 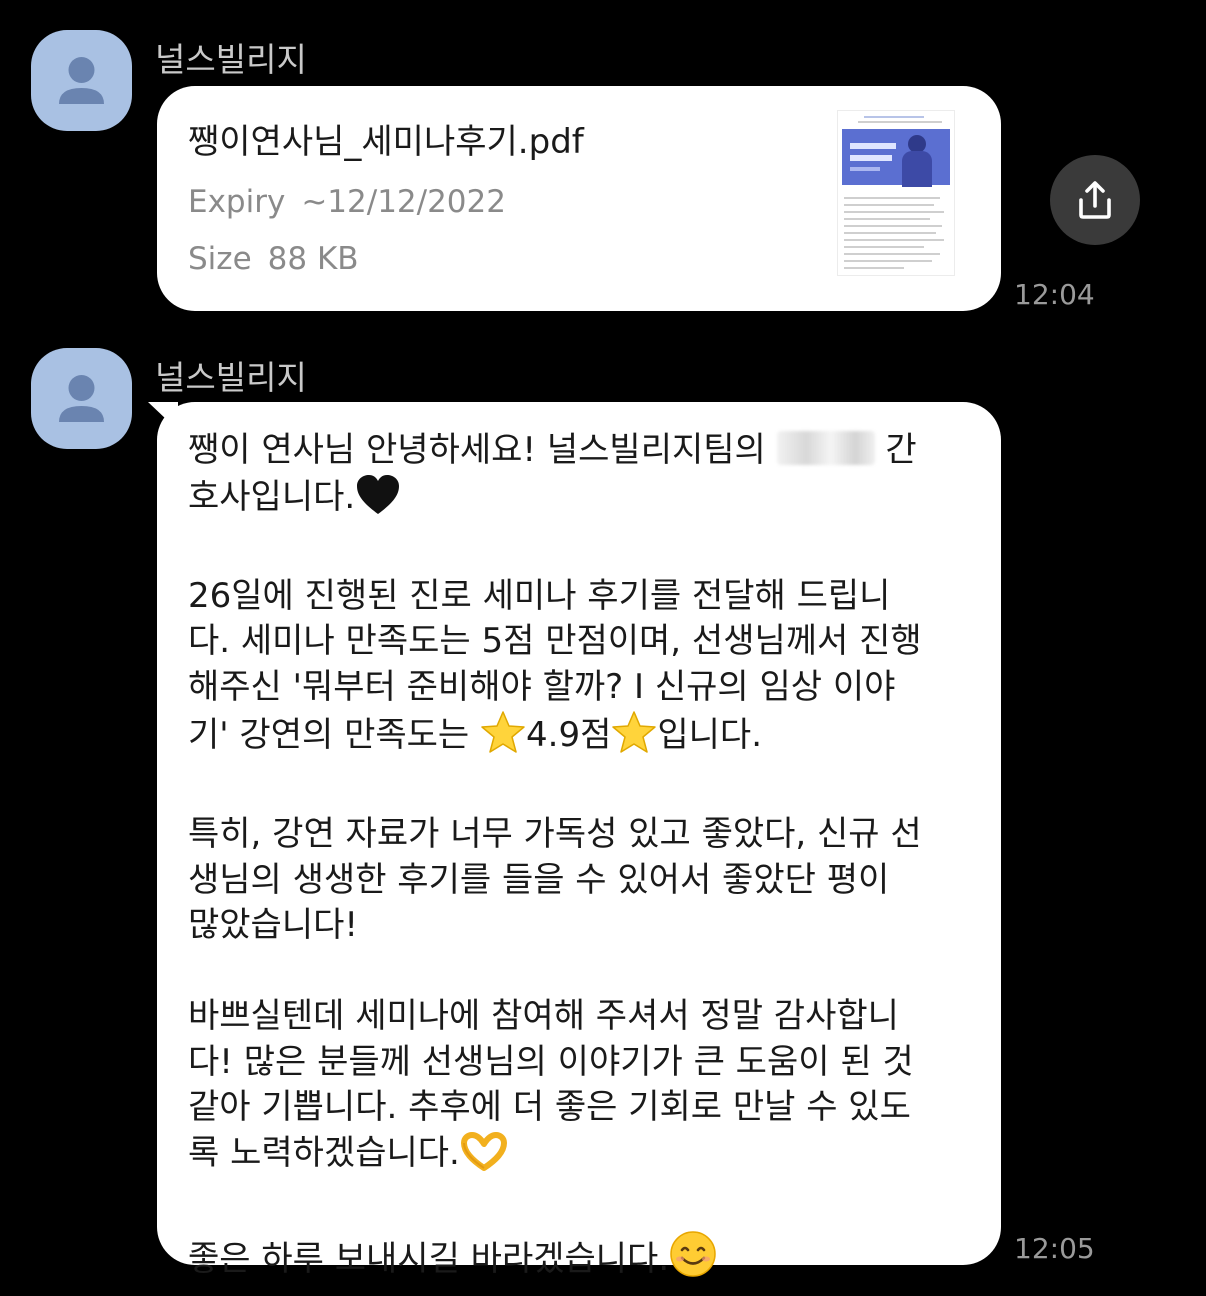 I want to click on message-line: 호사입니다., so click(x=588, y=501).